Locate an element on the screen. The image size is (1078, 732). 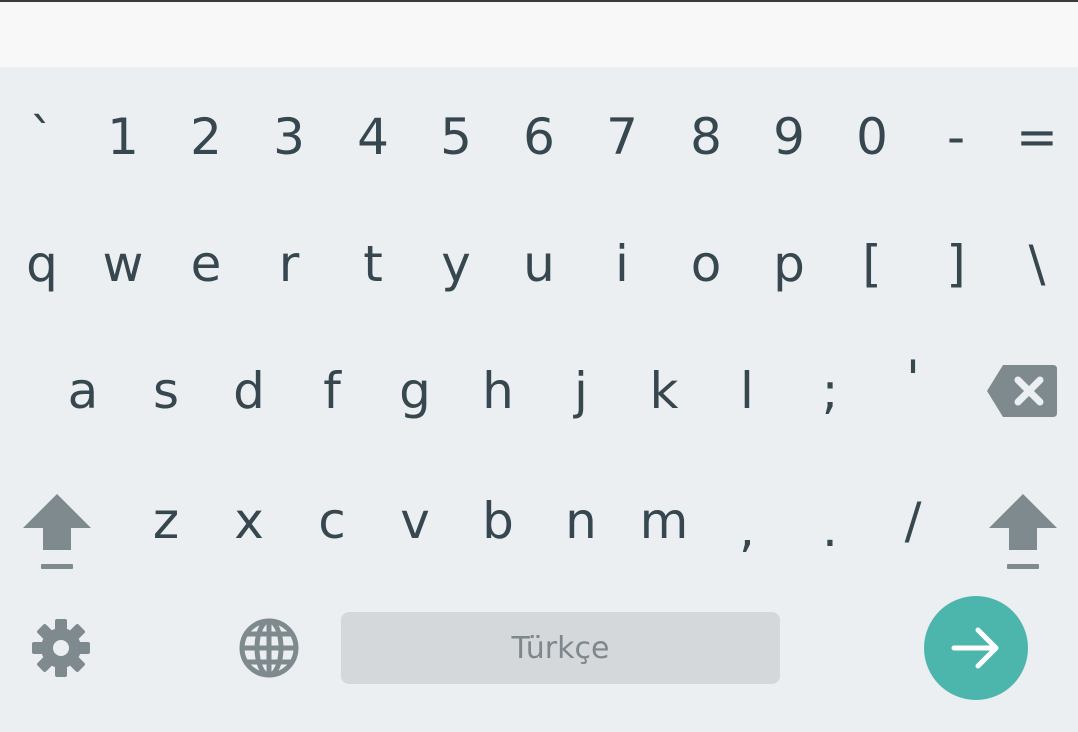
key-label: 8 is located at coordinates (706, 137).